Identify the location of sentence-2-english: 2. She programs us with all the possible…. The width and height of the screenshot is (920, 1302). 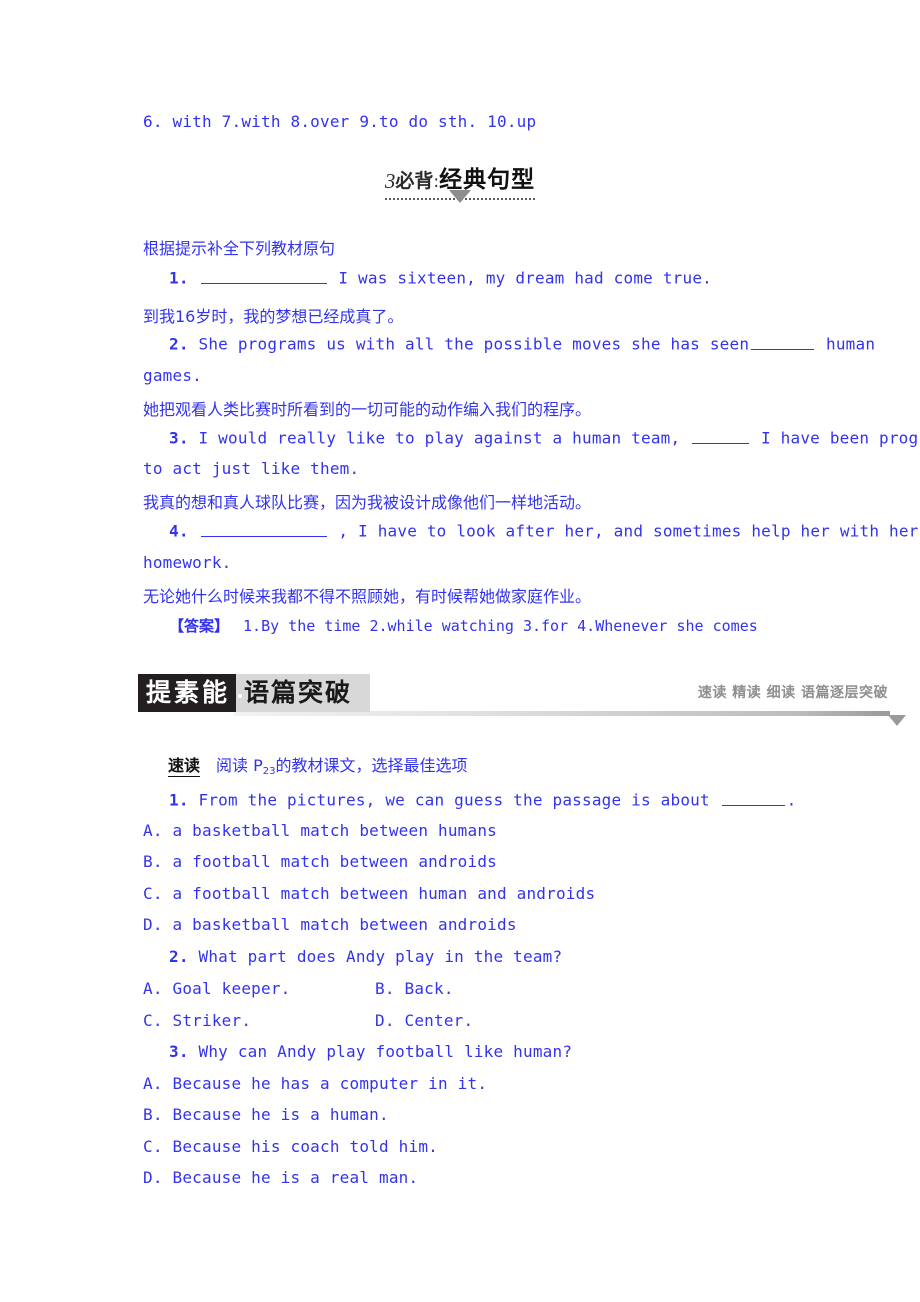
(514, 344).